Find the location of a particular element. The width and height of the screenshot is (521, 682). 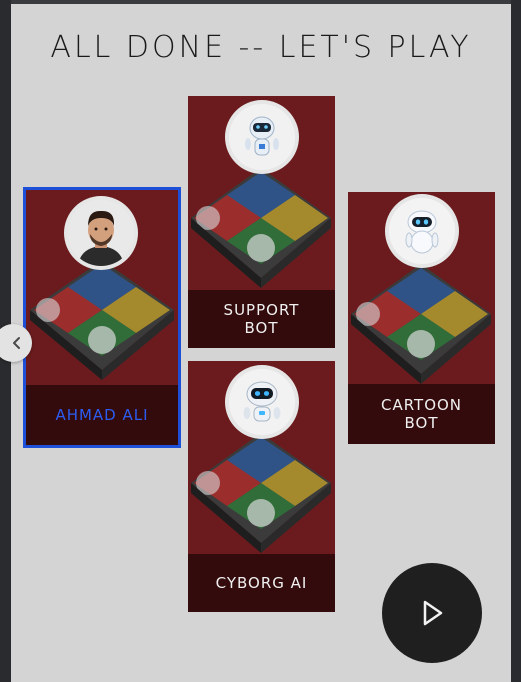

player-name: CARTOON BOT is located at coordinates (421, 414).